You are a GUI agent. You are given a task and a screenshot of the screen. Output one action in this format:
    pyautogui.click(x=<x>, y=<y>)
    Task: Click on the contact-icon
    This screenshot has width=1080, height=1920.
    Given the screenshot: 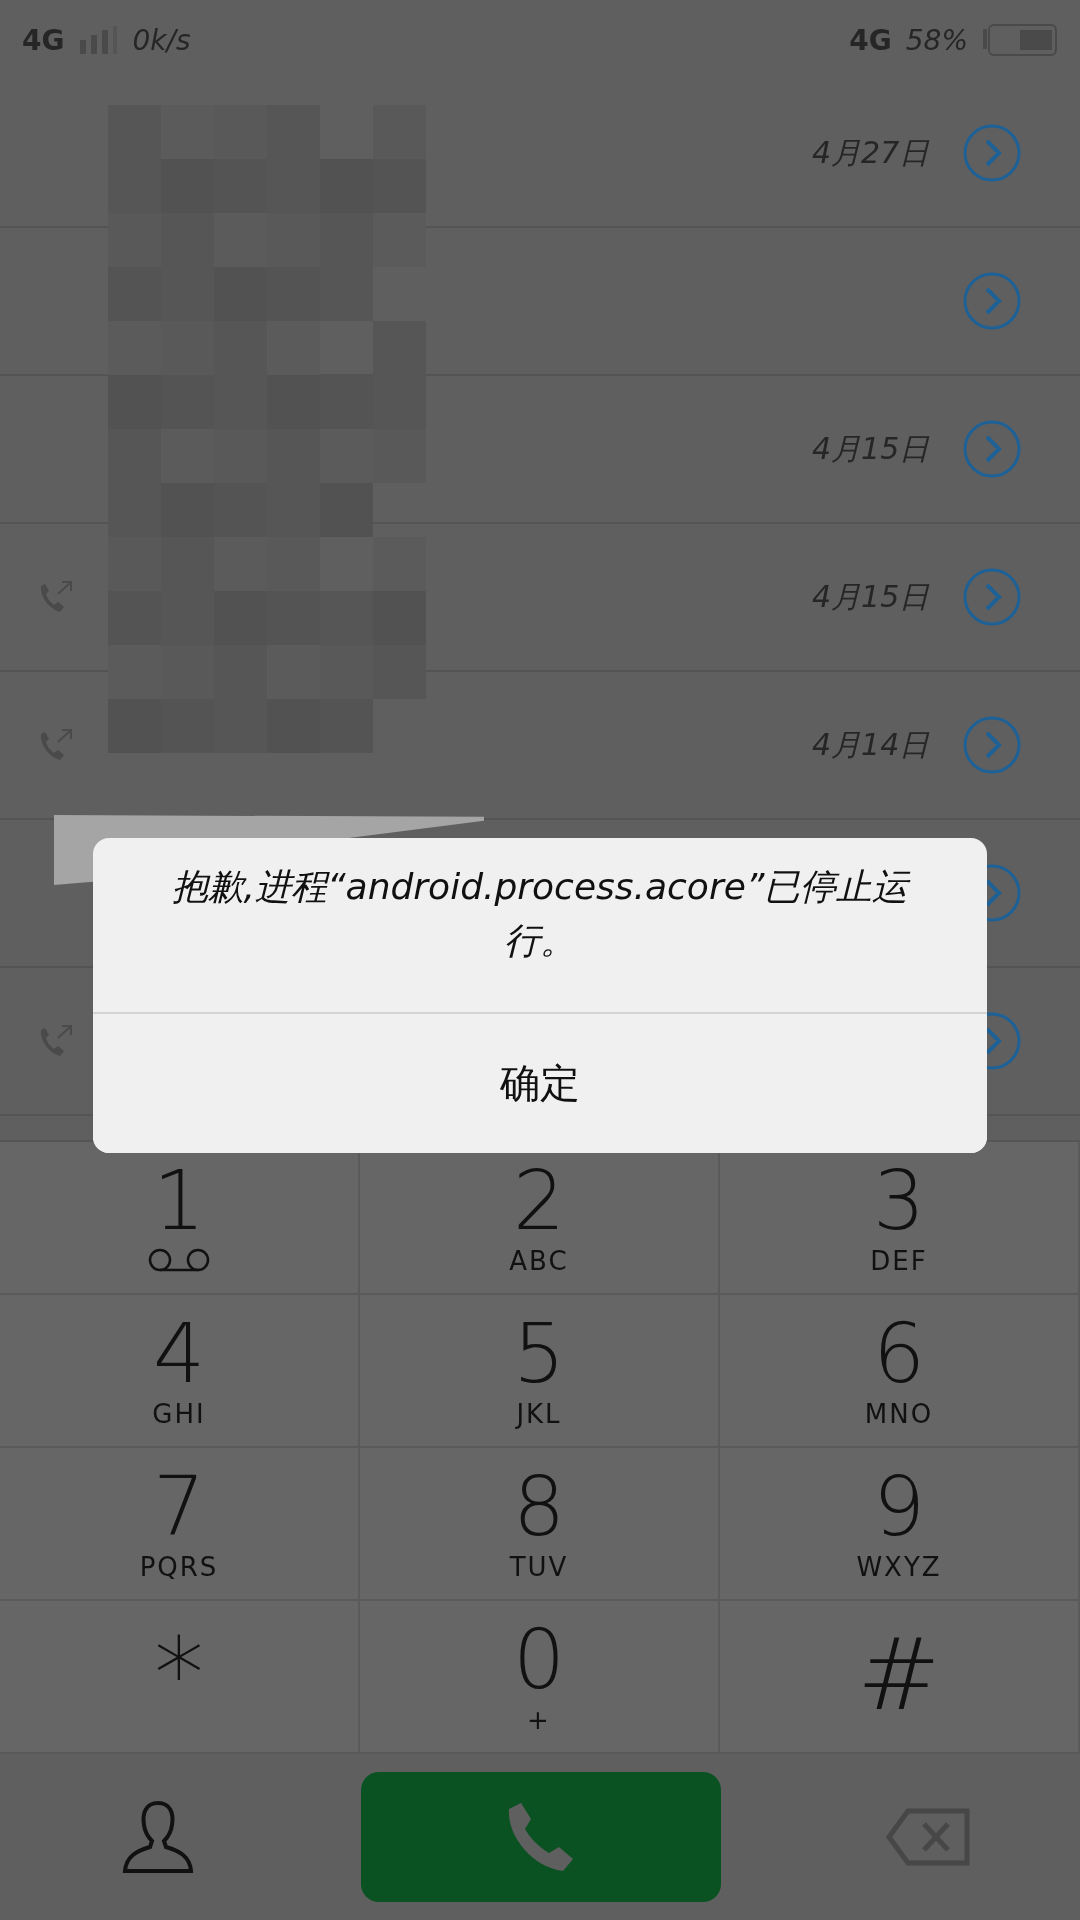 What is the action you would take?
    pyautogui.click(x=158, y=1837)
    